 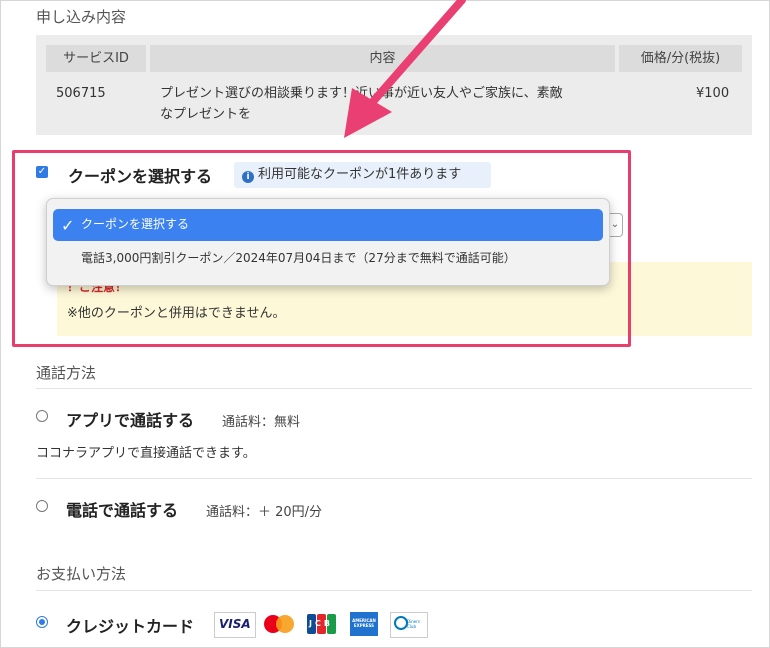 I want to click on phone-call-fee: 通話料：＋ 20円/分, so click(x=264, y=512).